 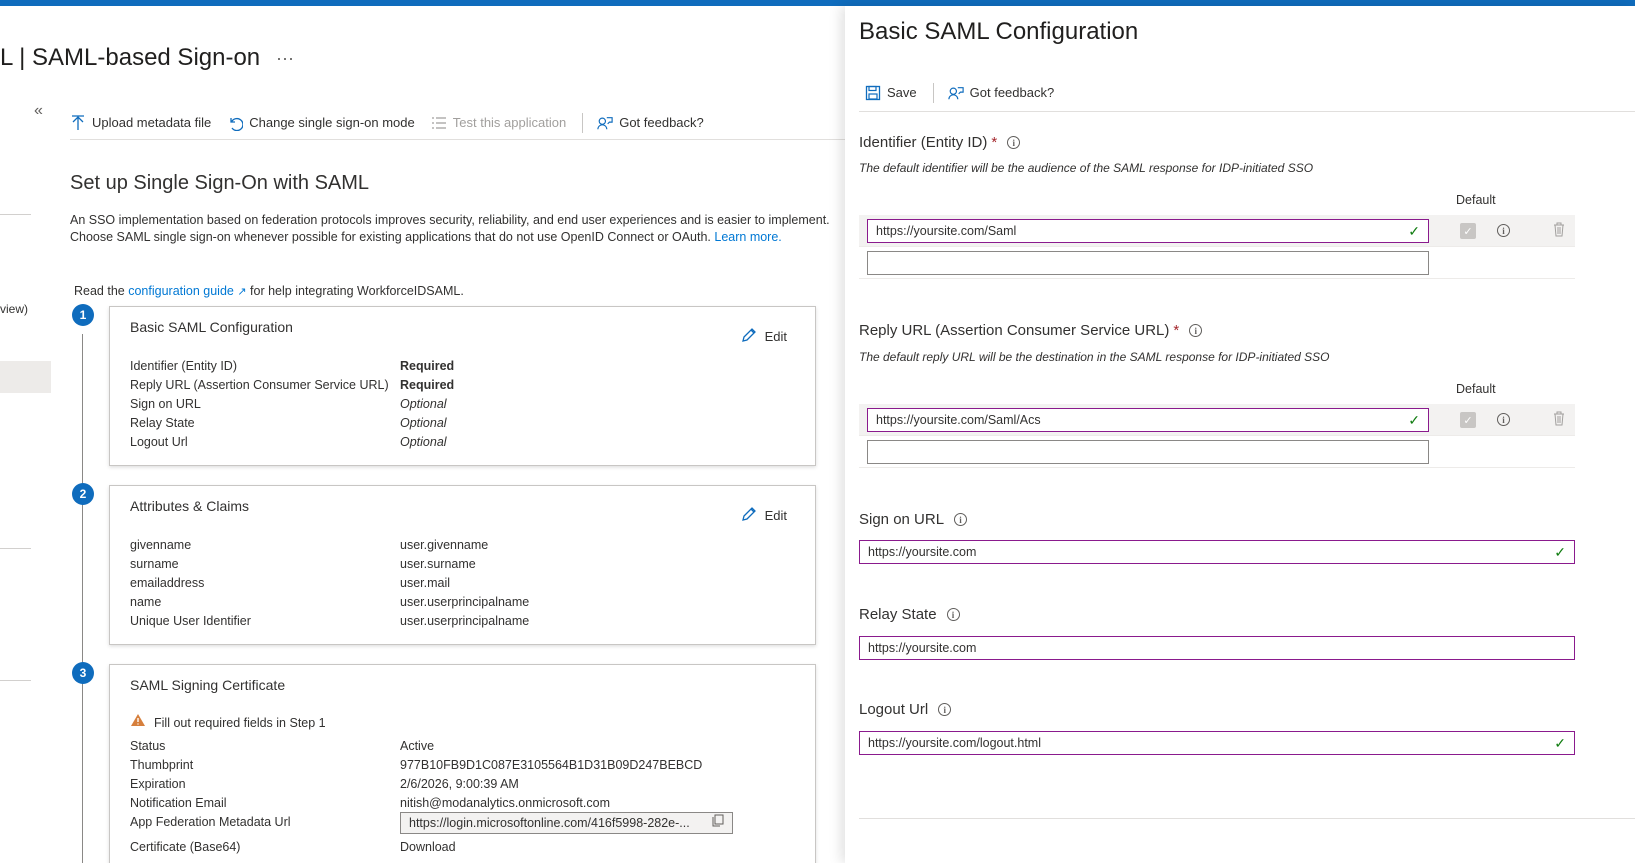 I want to click on relay-state-input: https://yoursite.com, so click(x=1217, y=648).